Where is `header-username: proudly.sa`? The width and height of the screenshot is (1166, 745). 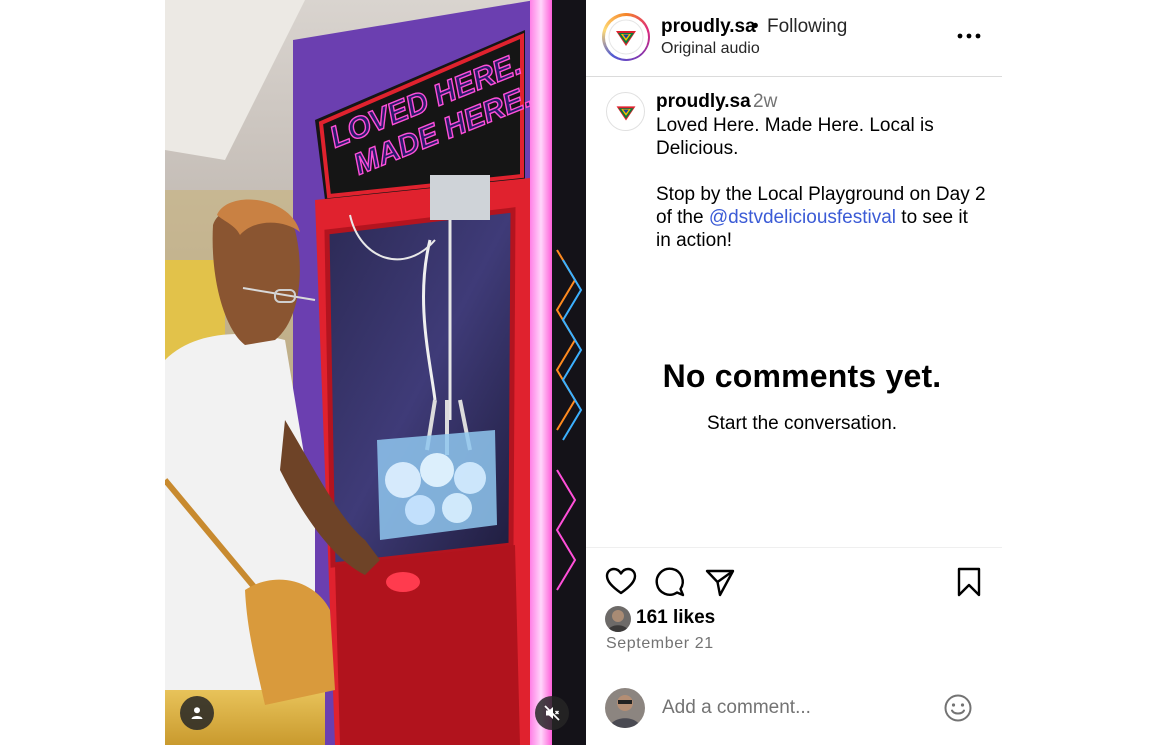 header-username: proudly.sa is located at coordinates (708, 27).